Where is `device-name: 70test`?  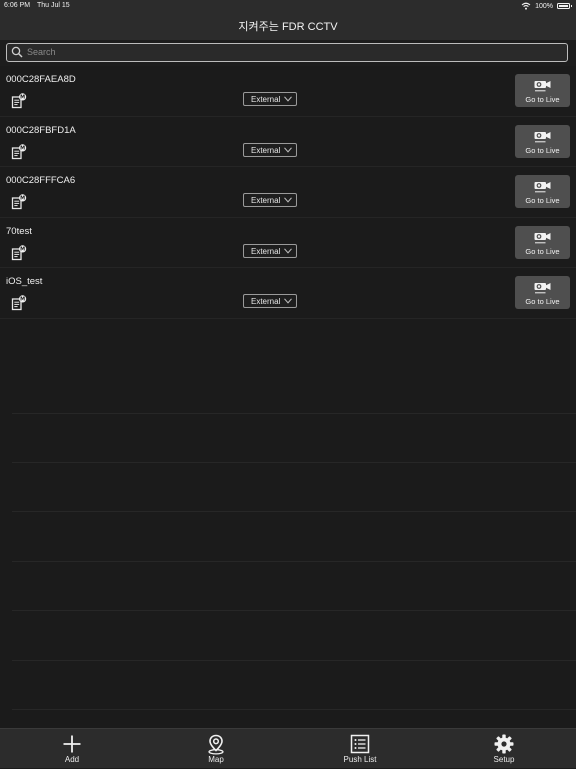 device-name: 70test is located at coordinates (19, 231).